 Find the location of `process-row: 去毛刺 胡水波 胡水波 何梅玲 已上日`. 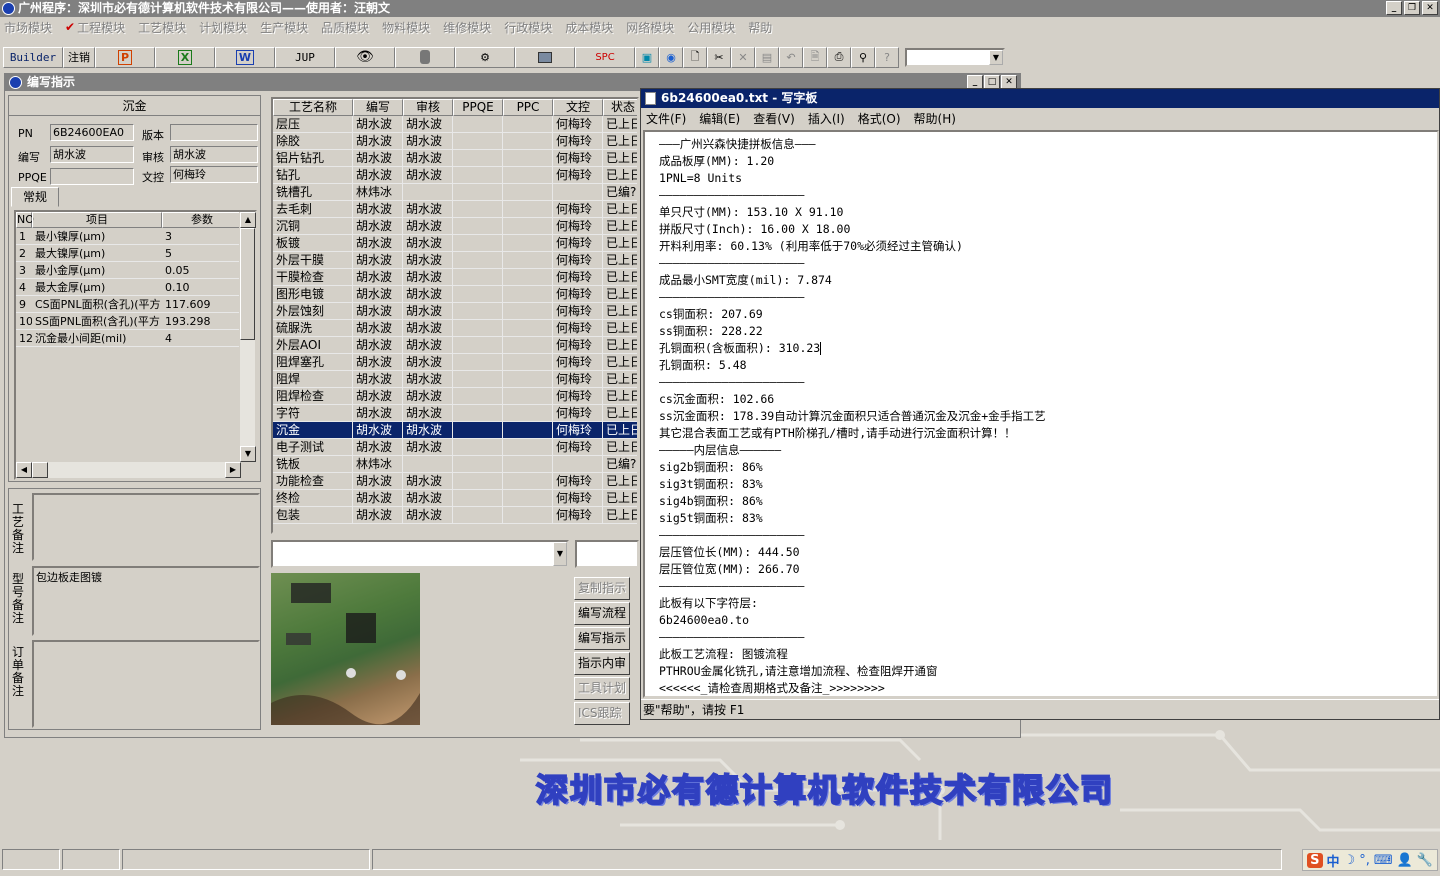

process-row: 去毛刺 胡水波 胡水波 何梅玲 已上日 is located at coordinates (455, 209).